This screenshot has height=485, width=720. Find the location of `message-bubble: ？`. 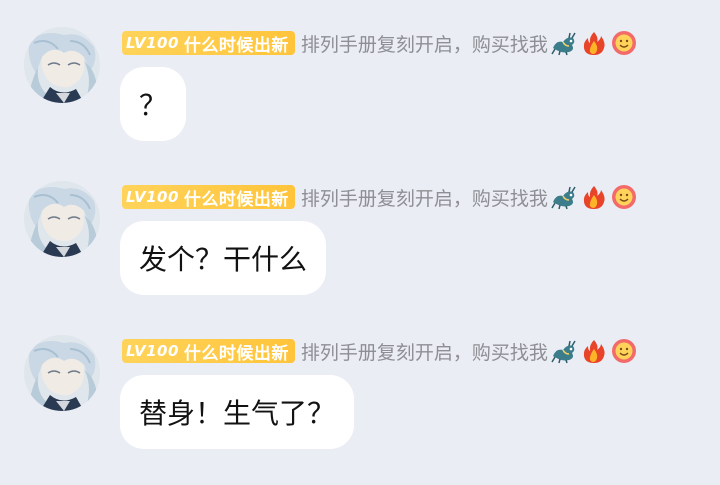

message-bubble: ？ is located at coordinates (153, 104).